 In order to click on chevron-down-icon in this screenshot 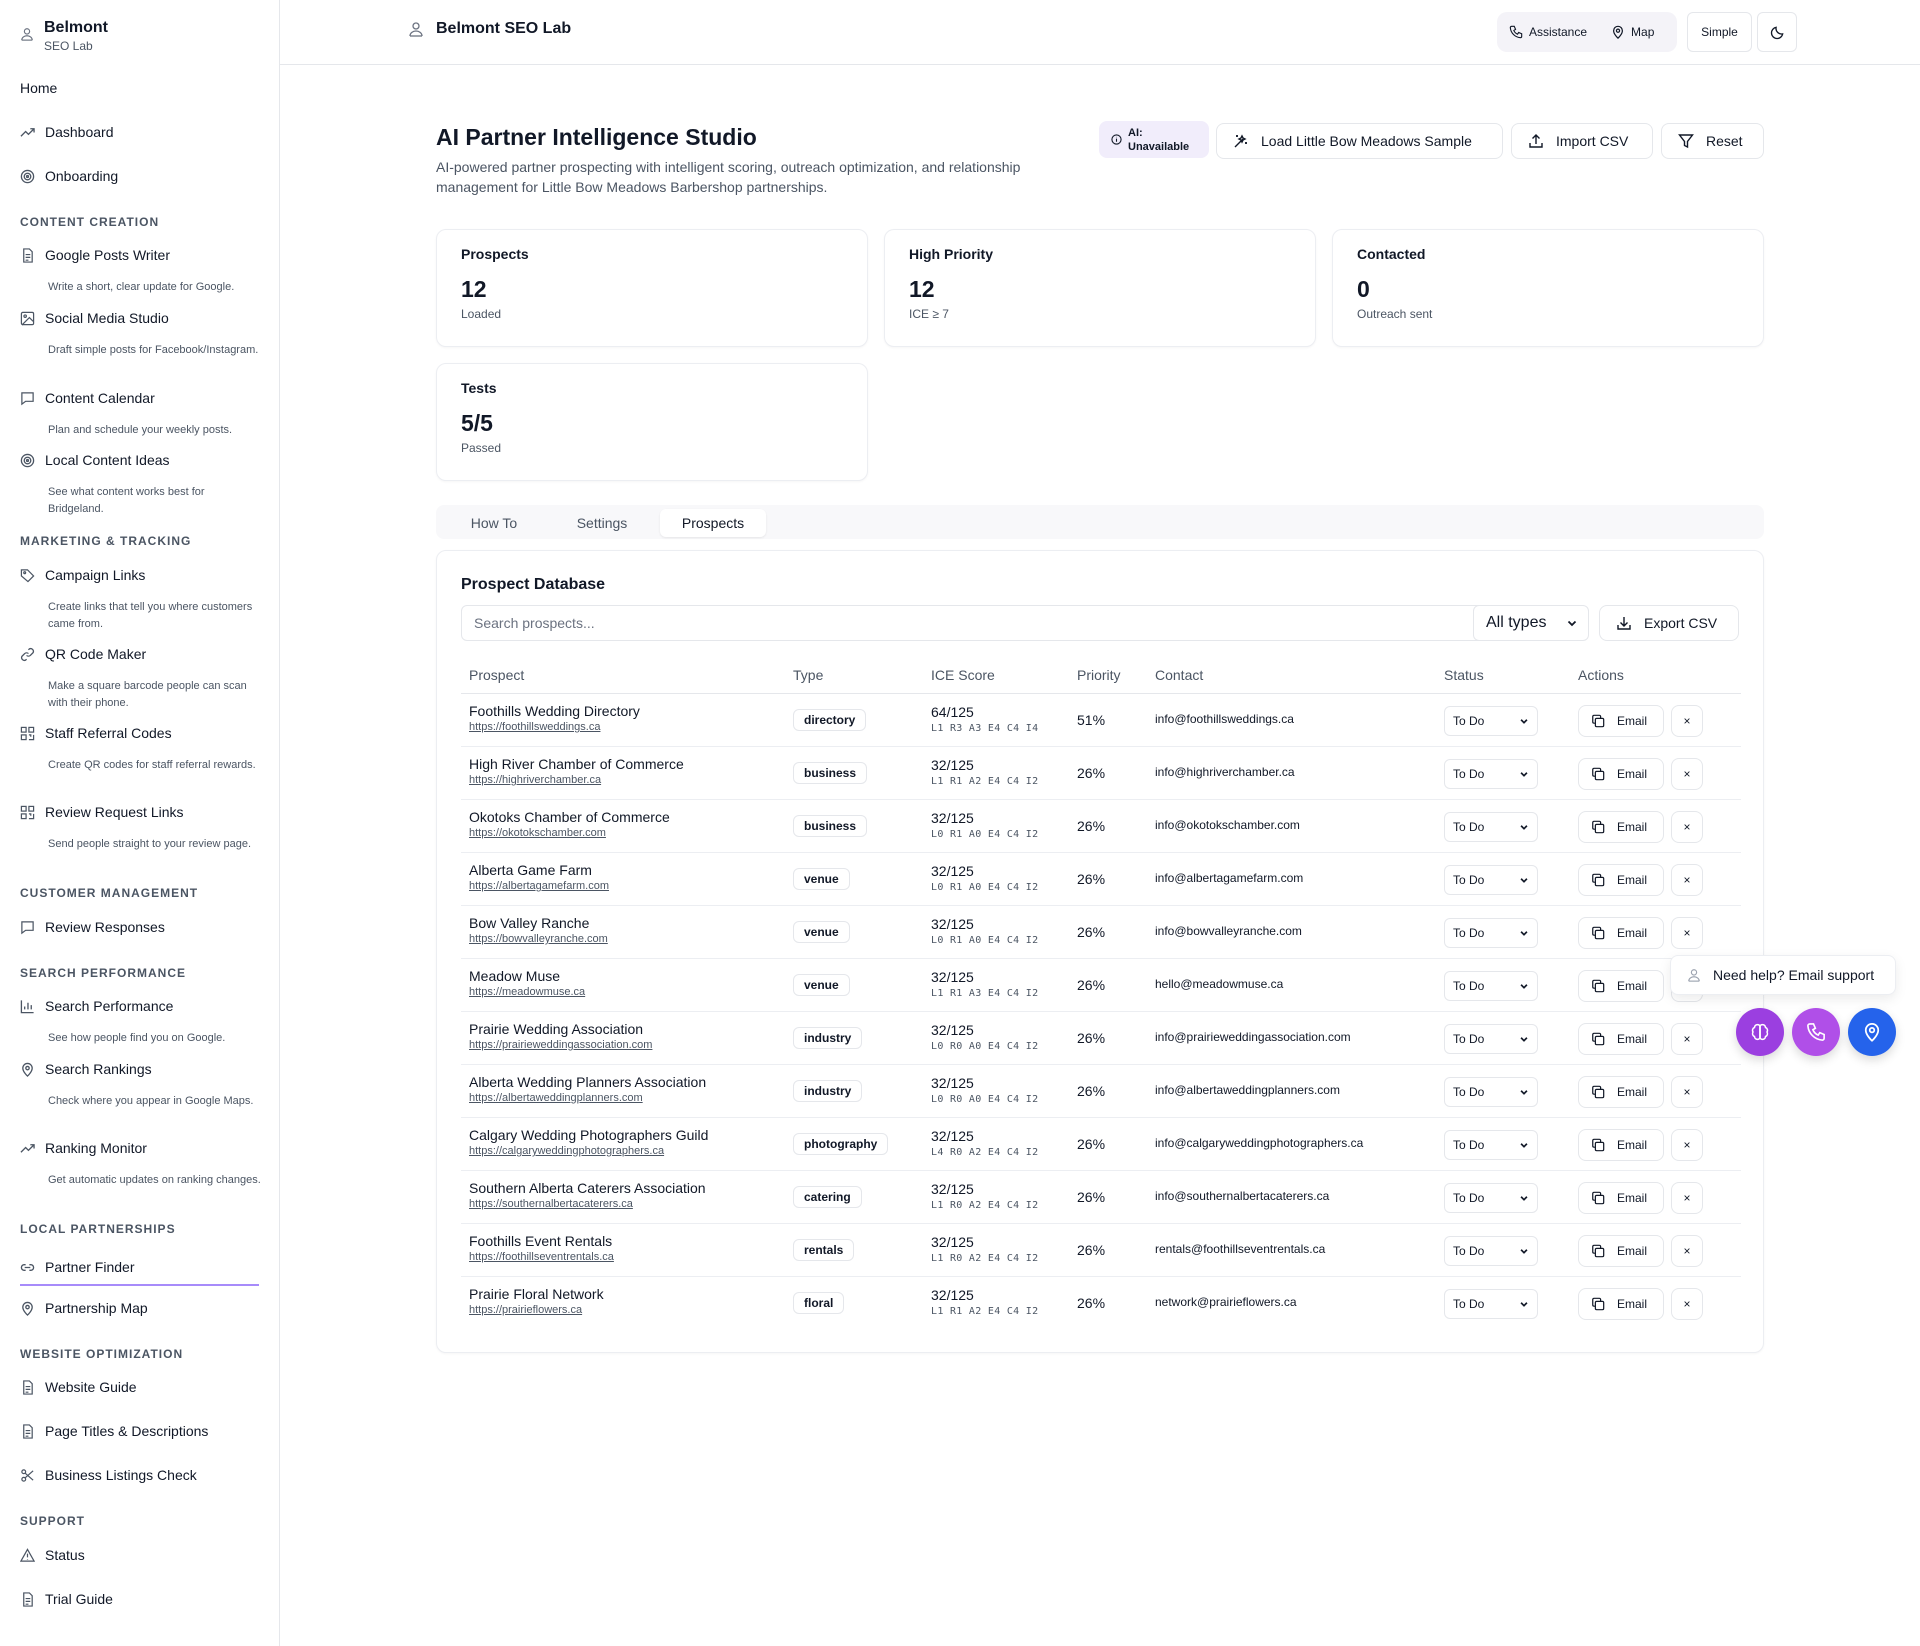, I will do `click(1524, 721)`.